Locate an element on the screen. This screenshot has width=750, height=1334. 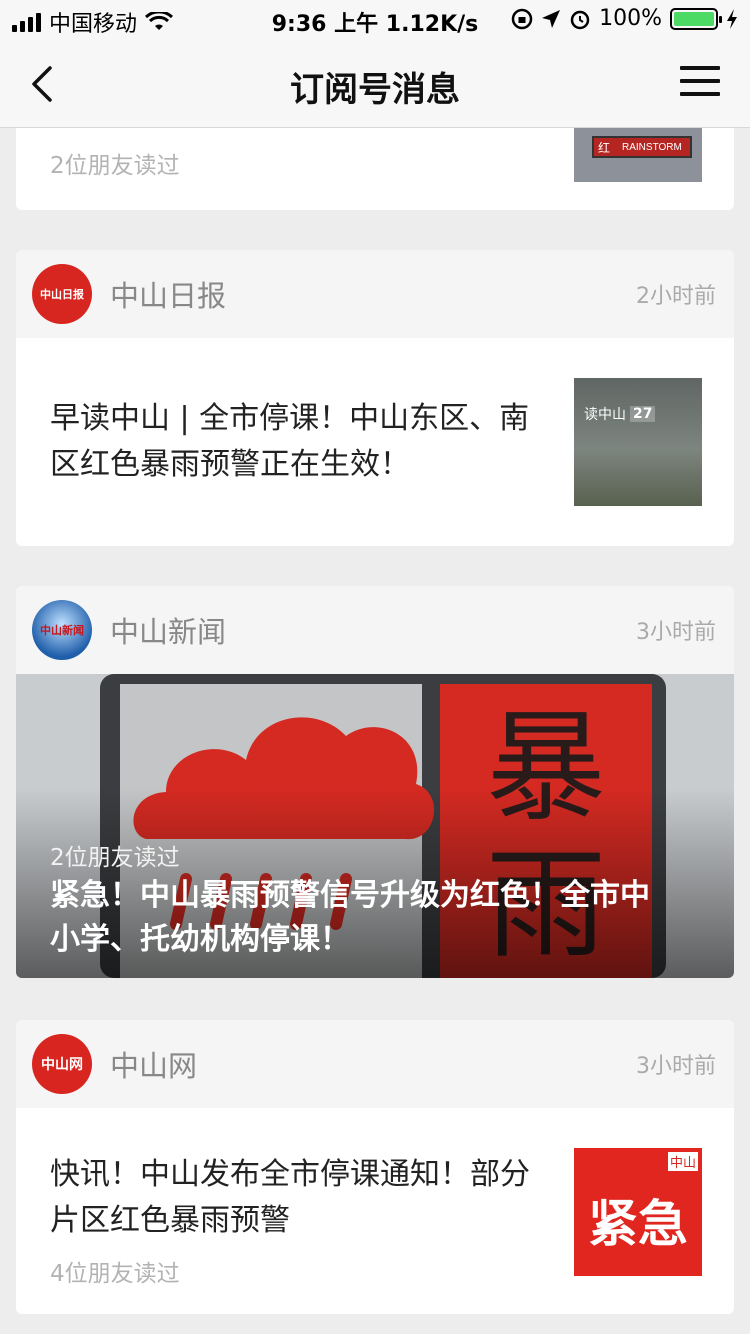
source-logo: 中山新闻 is located at coordinates (62, 630).